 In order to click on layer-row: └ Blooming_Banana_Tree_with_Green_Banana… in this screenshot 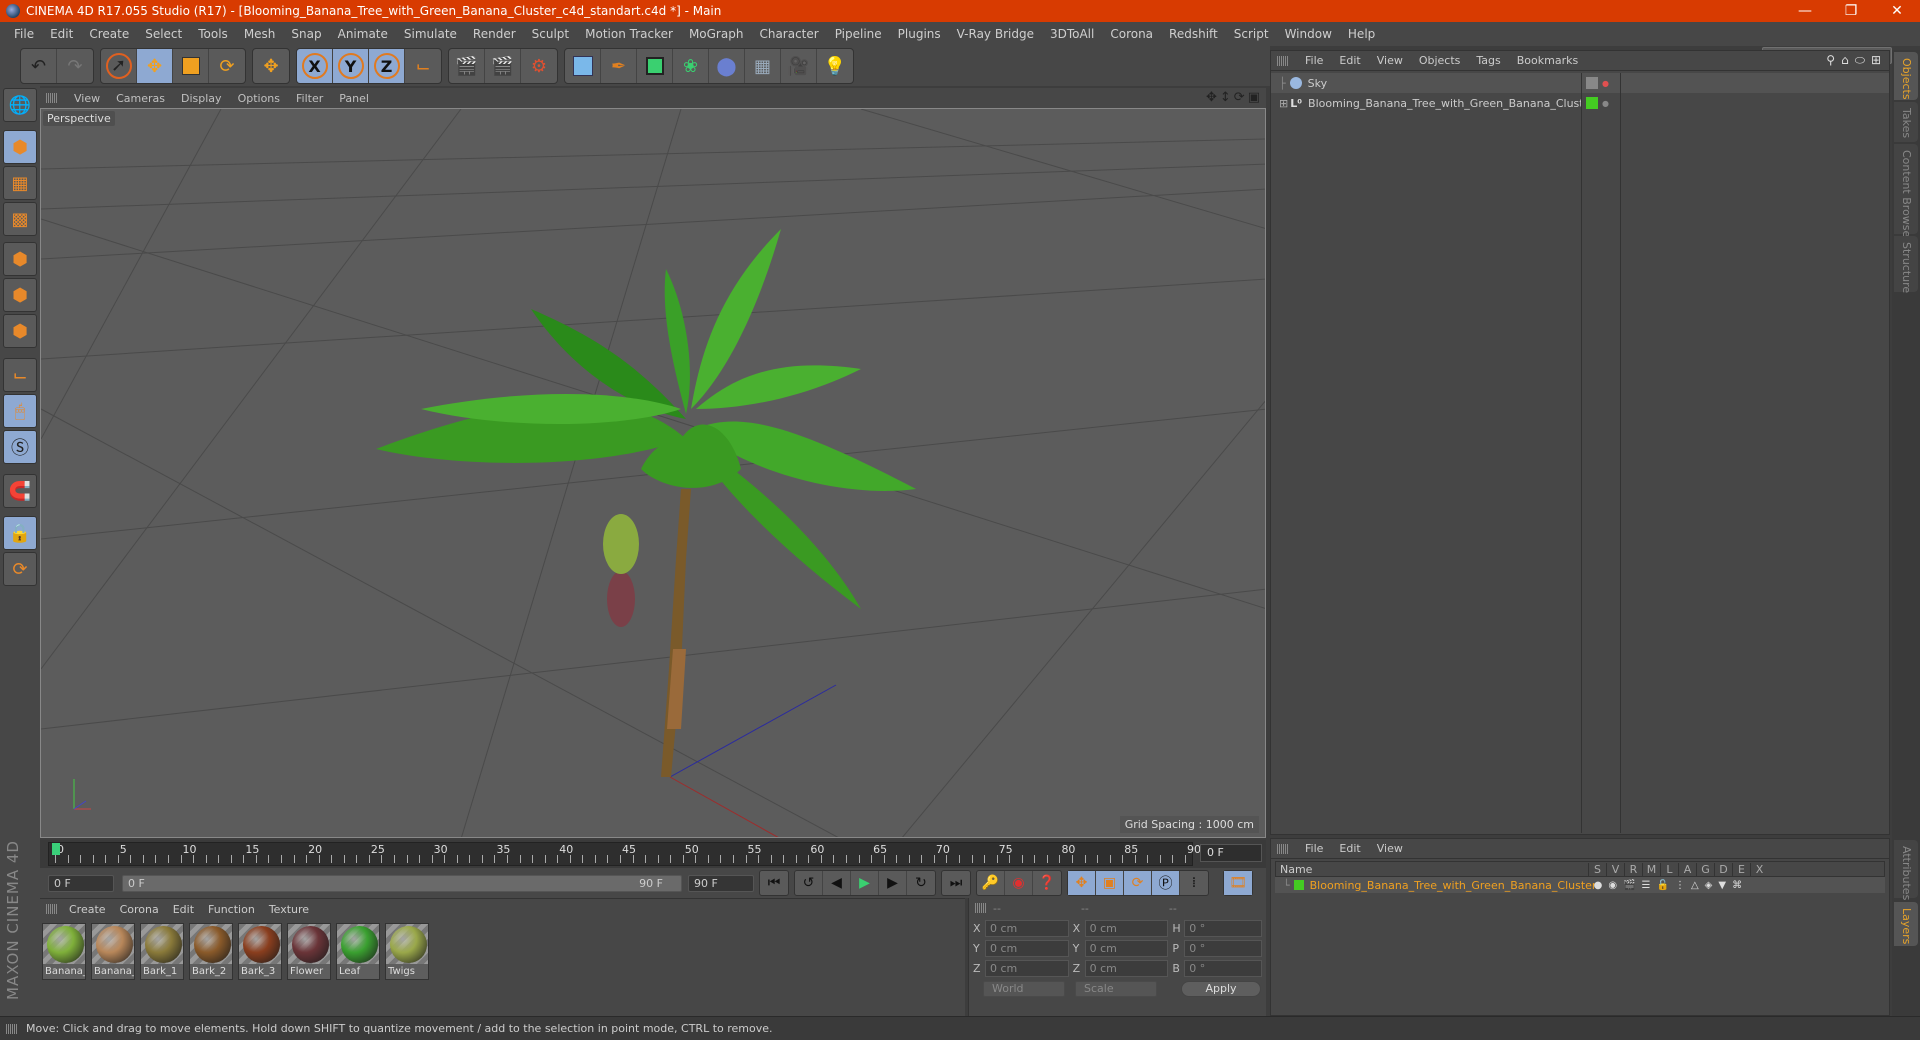, I will do `click(1580, 885)`.